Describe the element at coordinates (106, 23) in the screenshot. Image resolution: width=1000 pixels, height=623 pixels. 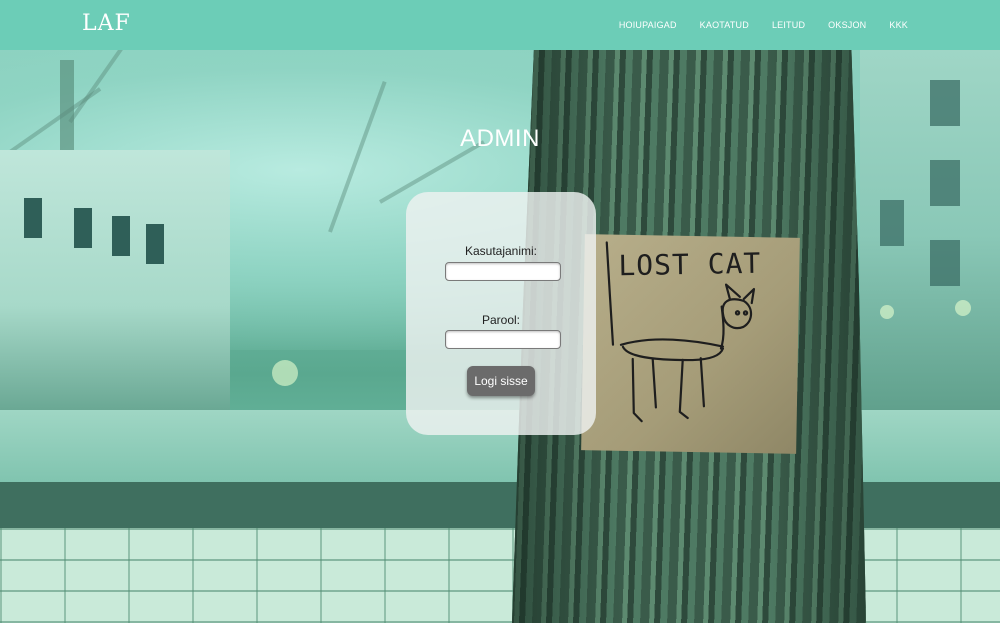
I see `site-logo: LAF` at that location.